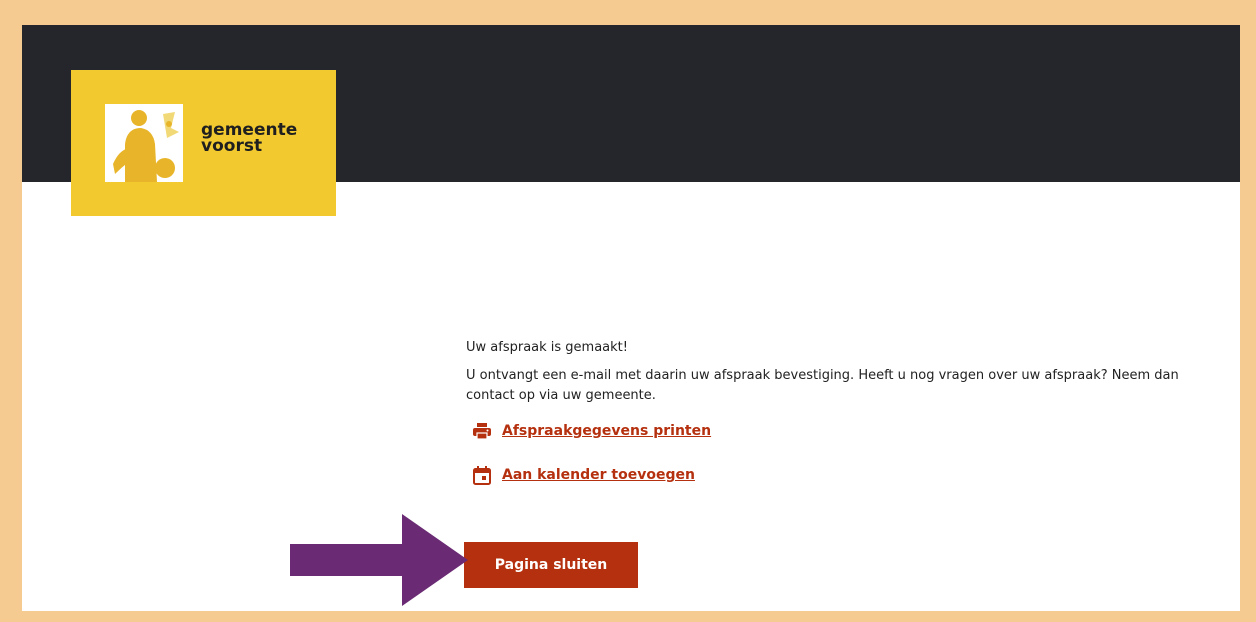  What do you see at coordinates (598, 475) in the screenshot?
I see `add-to-calendar-link: Aan kalender toevoegen` at bounding box center [598, 475].